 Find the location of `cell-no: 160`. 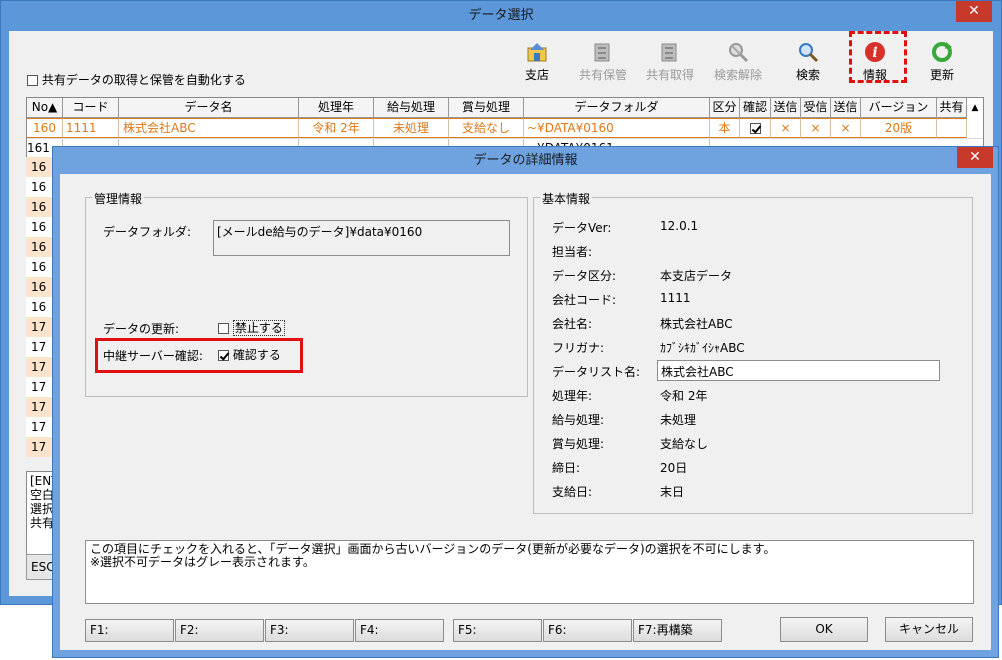

cell-no: 160 is located at coordinates (45, 128).